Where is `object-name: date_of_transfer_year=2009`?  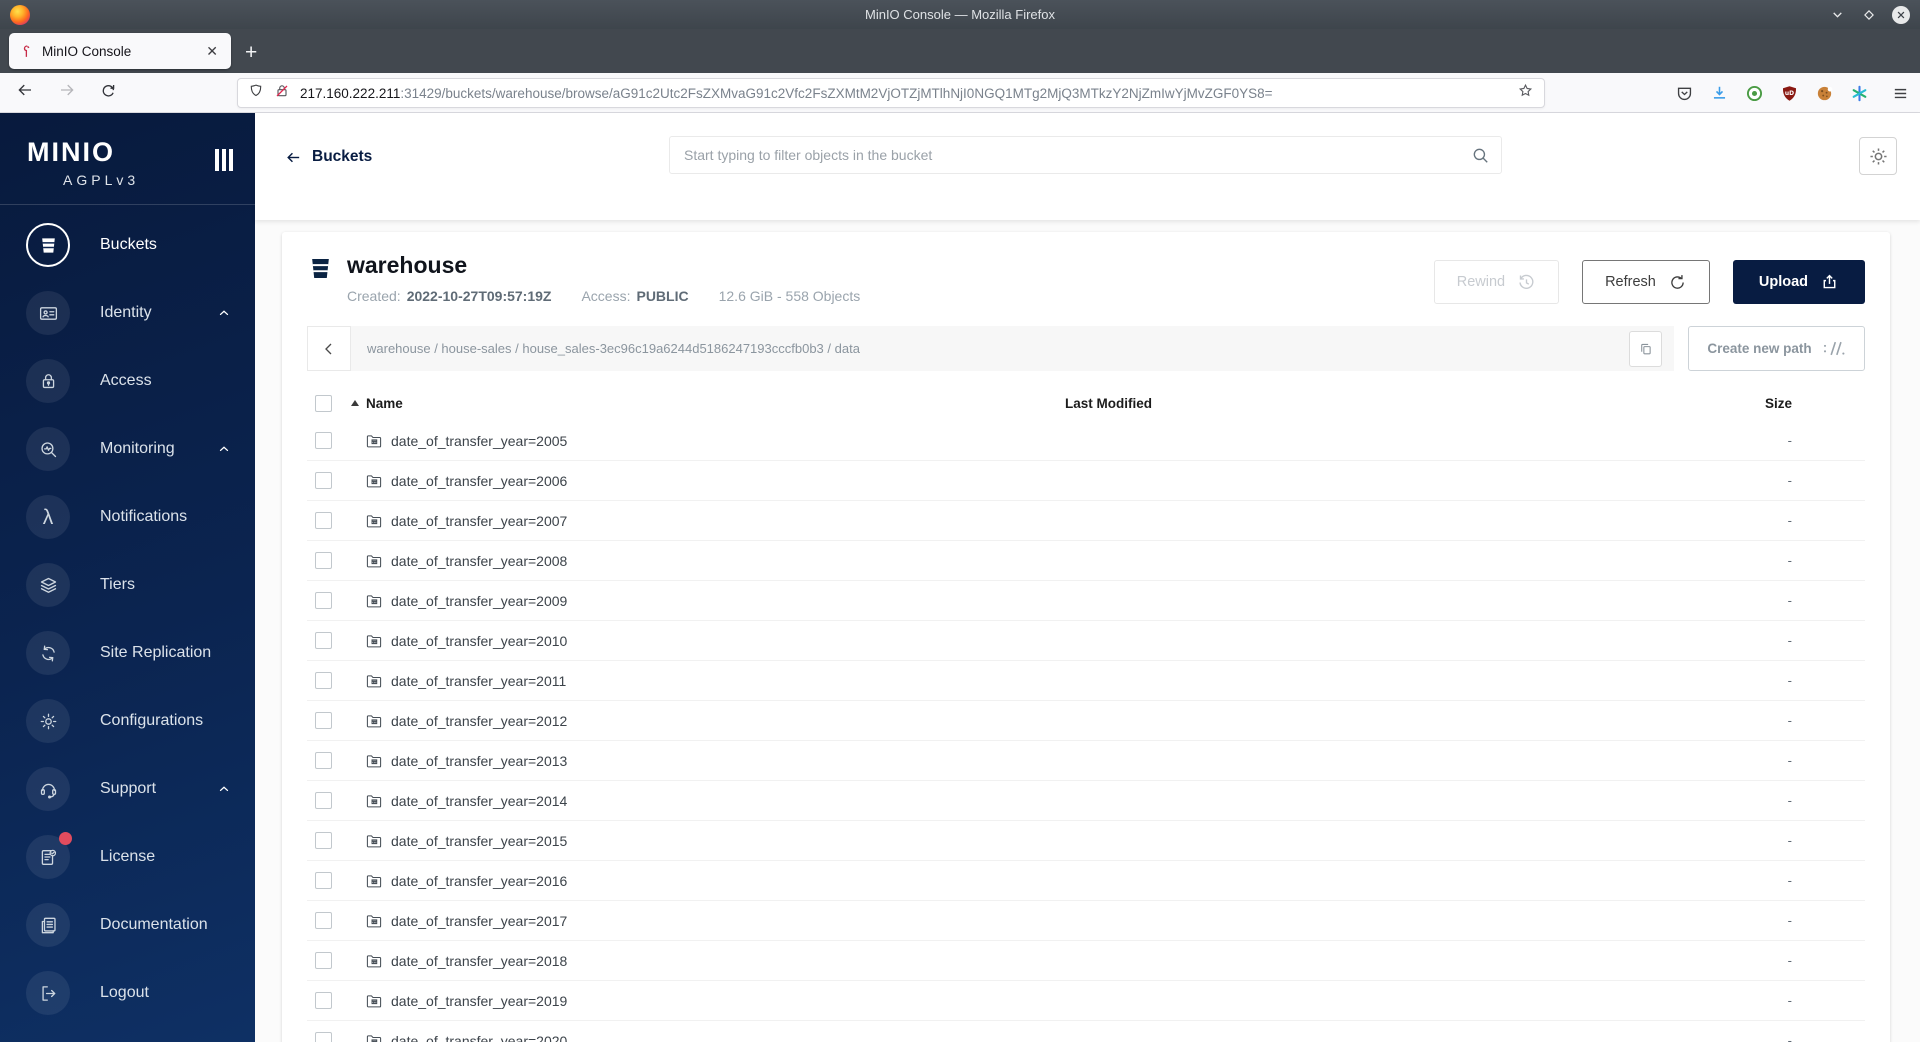 object-name: date_of_transfer_year=2009 is located at coordinates (479, 600).